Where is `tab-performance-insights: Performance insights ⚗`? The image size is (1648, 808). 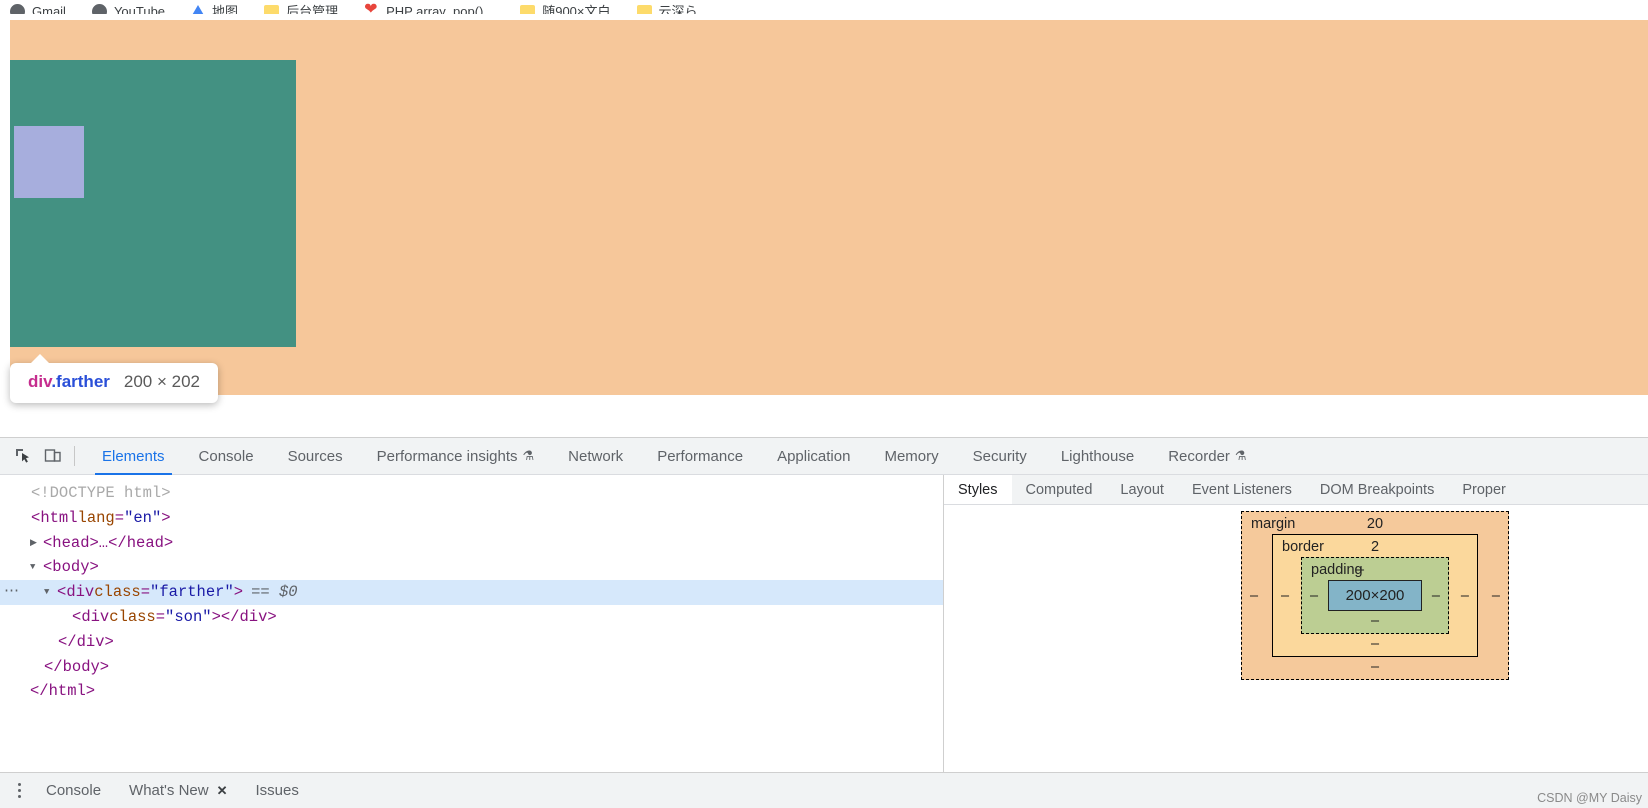
tab-performance-insights: Performance insights ⚗ is located at coordinates (456, 456).